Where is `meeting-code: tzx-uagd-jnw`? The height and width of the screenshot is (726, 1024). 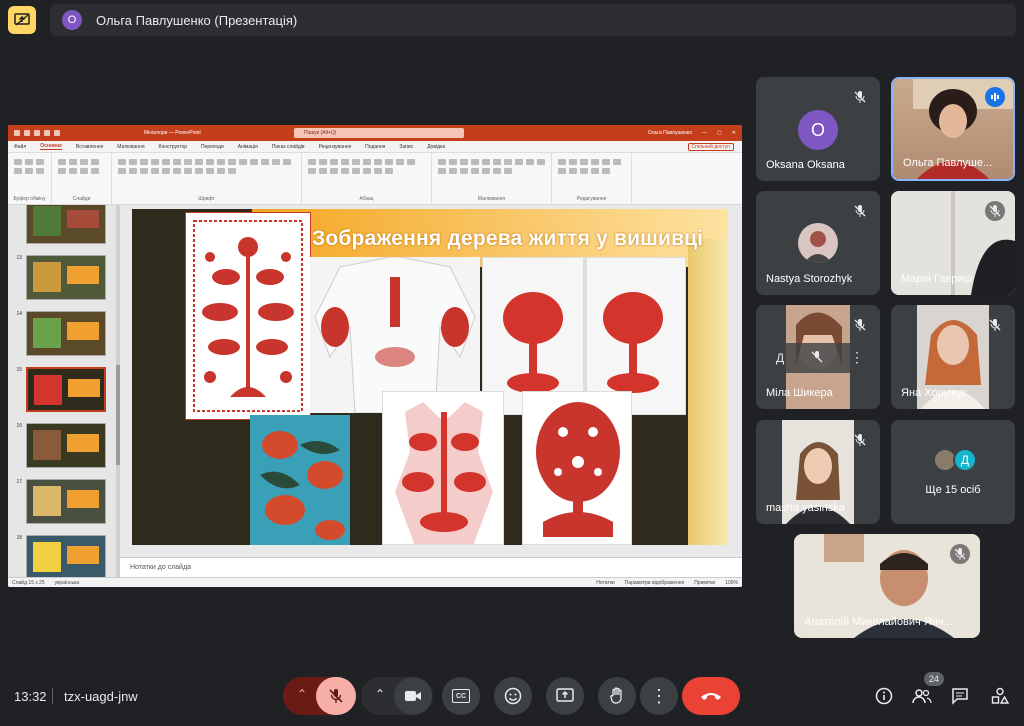 meeting-code: tzx-uagd-jnw is located at coordinates (101, 696).